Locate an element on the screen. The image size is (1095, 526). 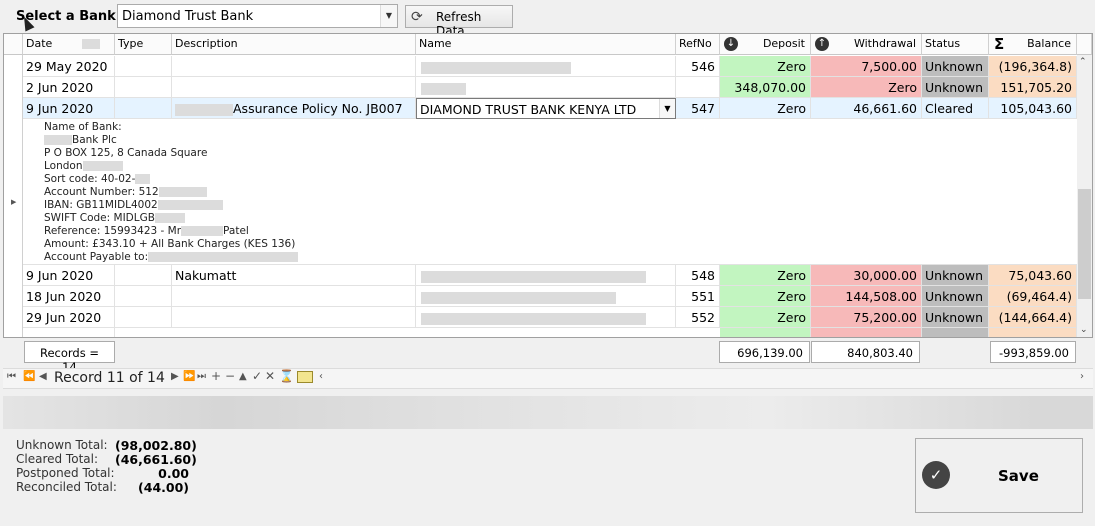
cell-withdrawal: Zero is located at coordinates (866, 87).